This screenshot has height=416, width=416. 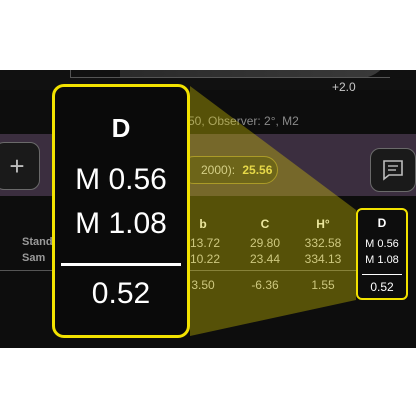 What do you see at coordinates (382, 274) in the screenshot?
I see `small-divider` at bounding box center [382, 274].